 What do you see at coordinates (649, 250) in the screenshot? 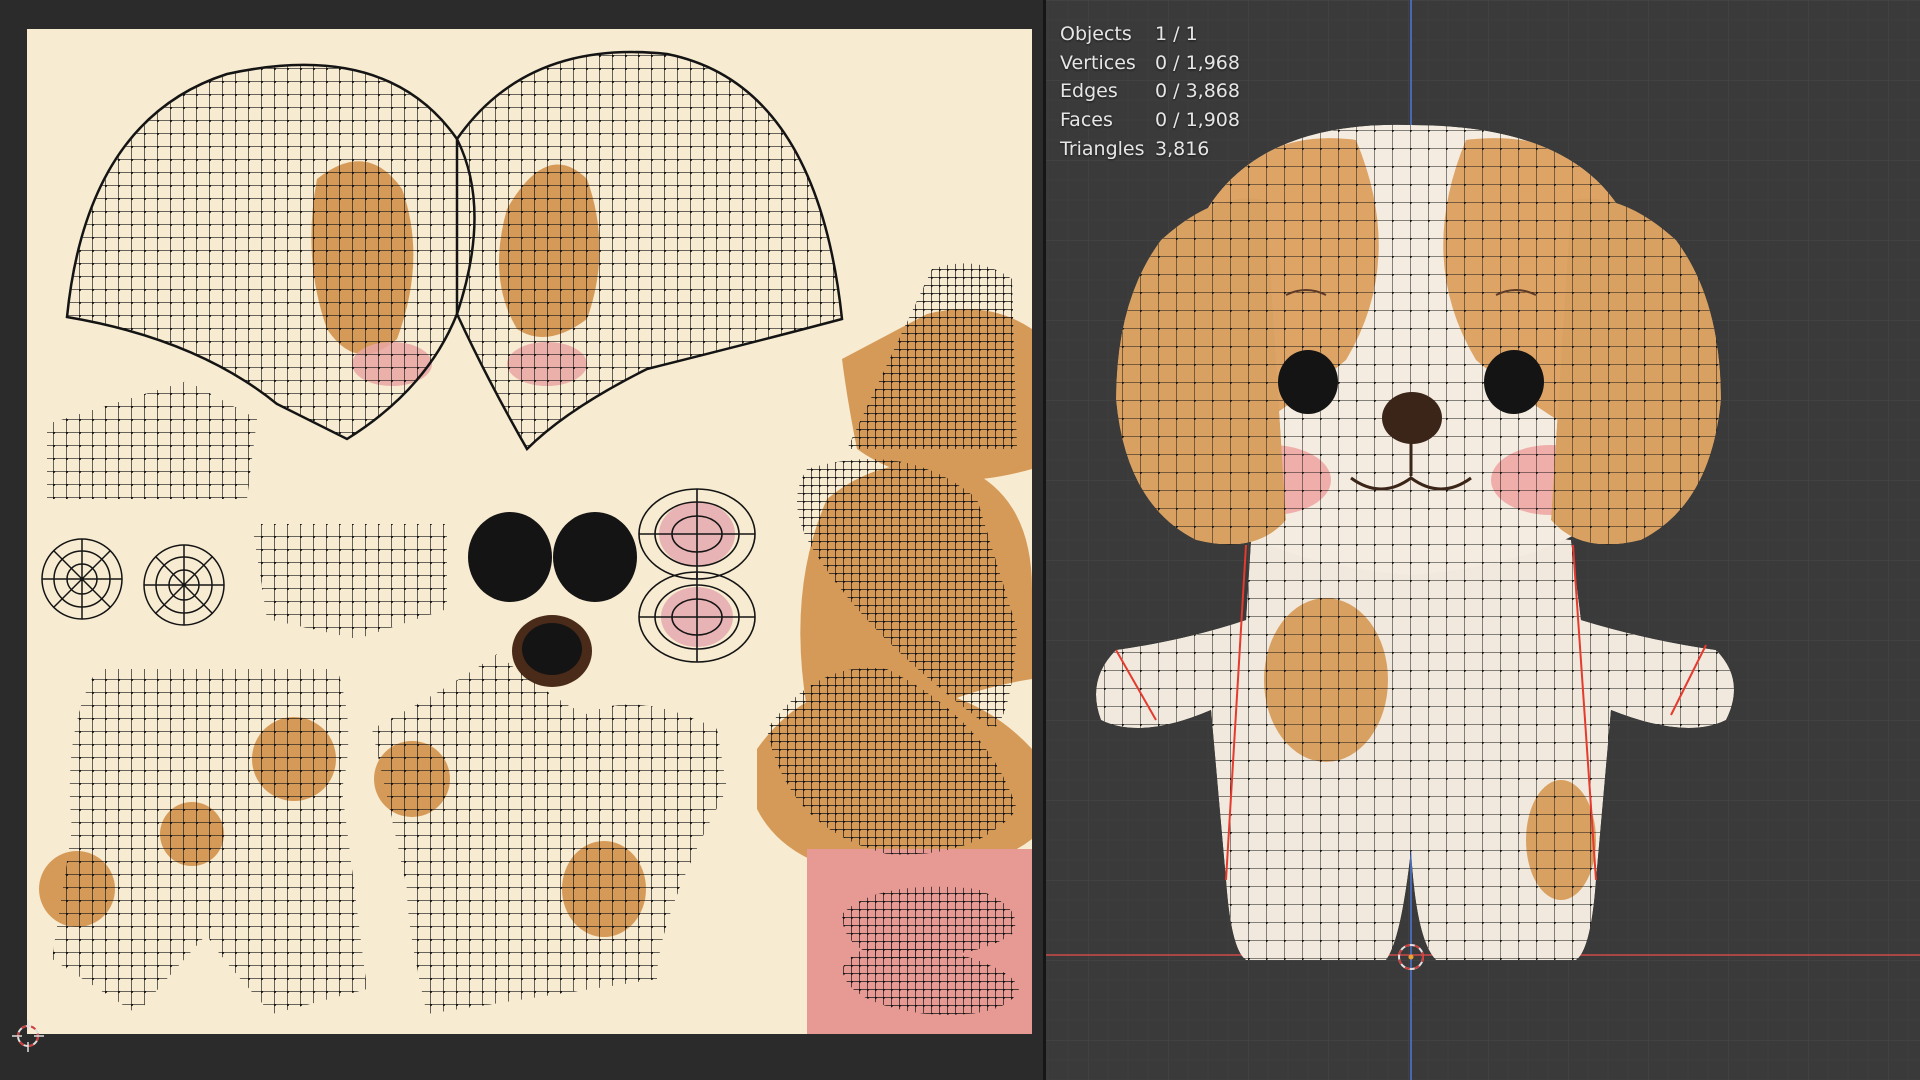
I see `uv-island-ear-right` at bounding box center [649, 250].